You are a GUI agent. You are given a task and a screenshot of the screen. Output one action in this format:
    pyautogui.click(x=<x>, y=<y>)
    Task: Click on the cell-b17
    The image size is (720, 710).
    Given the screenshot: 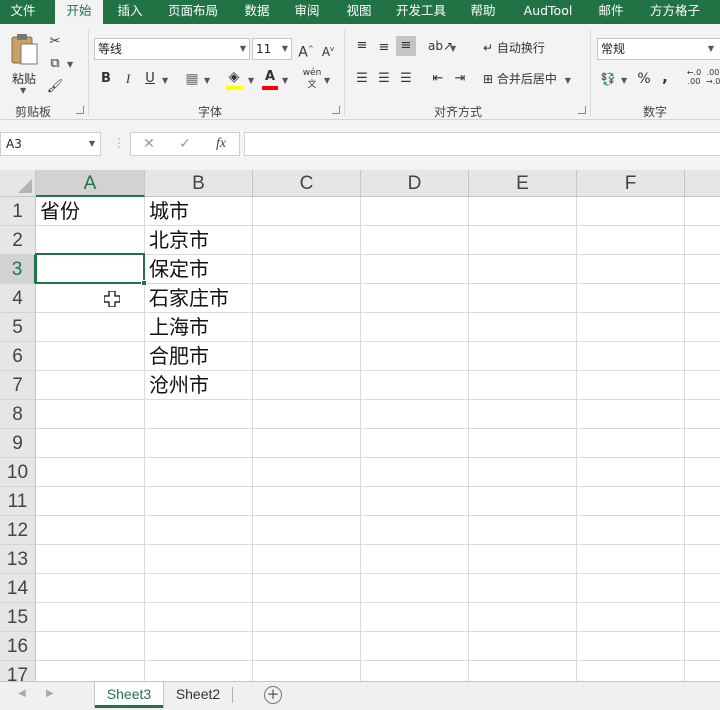 What is the action you would take?
    pyautogui.click(x=199, y=671)
    